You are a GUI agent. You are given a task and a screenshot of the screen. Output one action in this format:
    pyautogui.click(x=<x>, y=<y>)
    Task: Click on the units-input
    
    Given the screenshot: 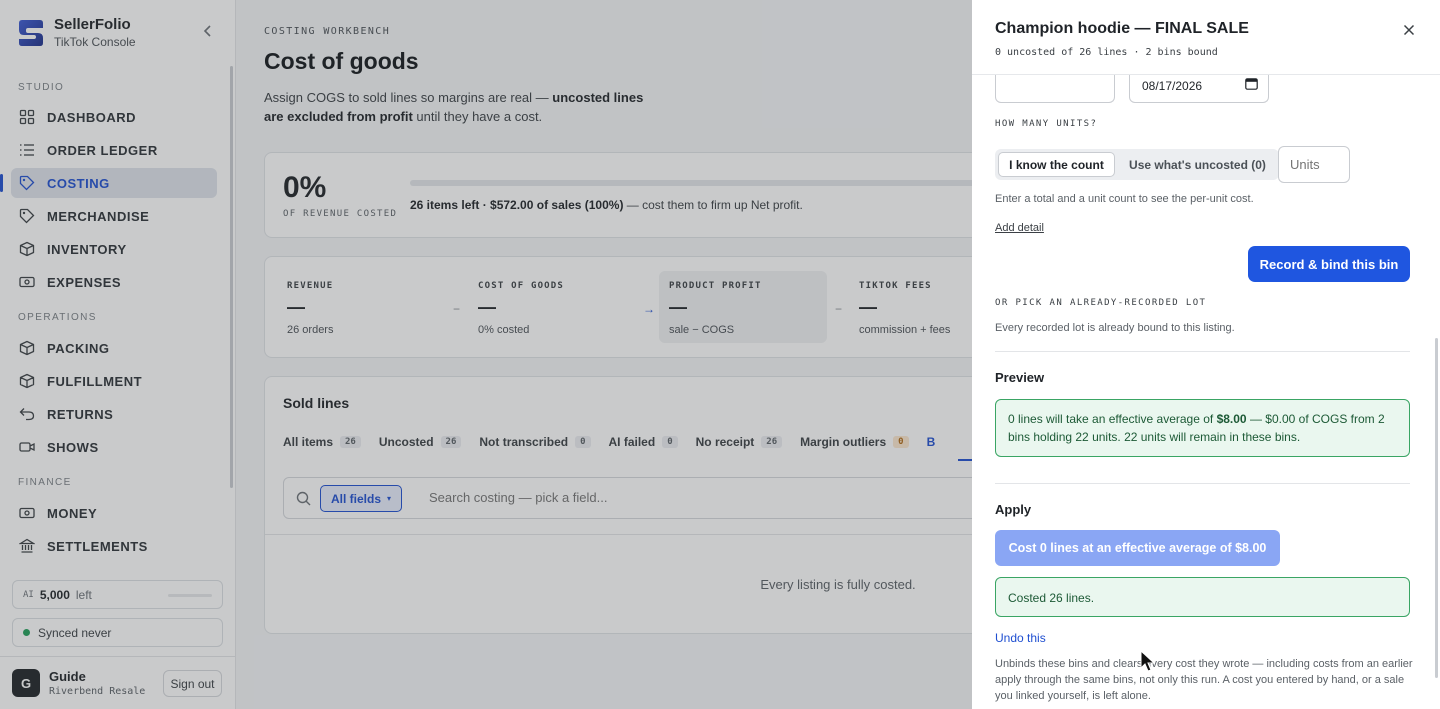 What is the action you would take?
    pyautogui.click(x=1314, y=164)
    